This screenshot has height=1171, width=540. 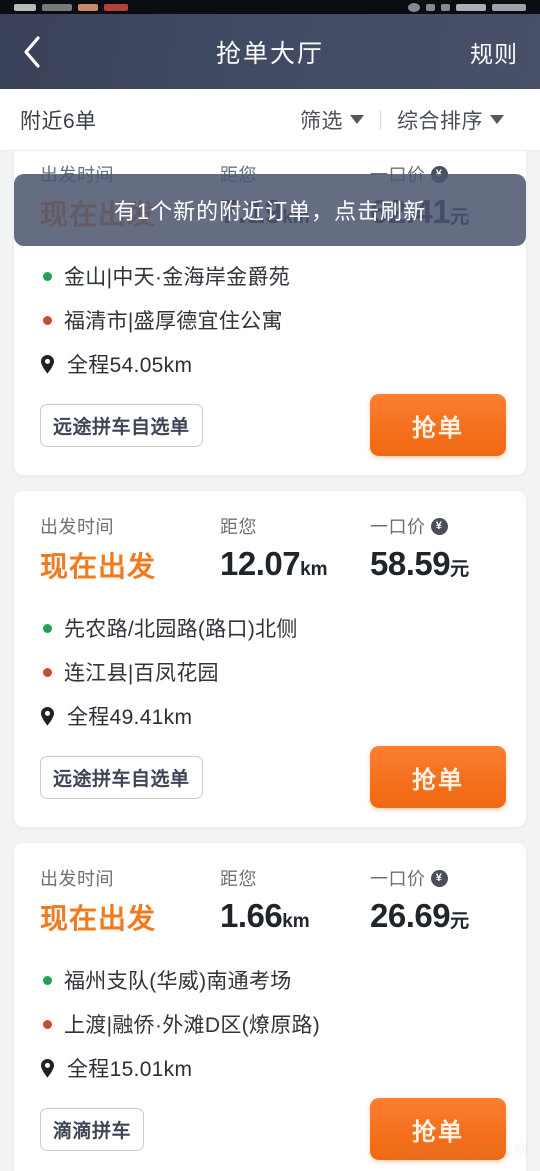 I want to click on status-bar-left-icons, so click(x=71, y=7).